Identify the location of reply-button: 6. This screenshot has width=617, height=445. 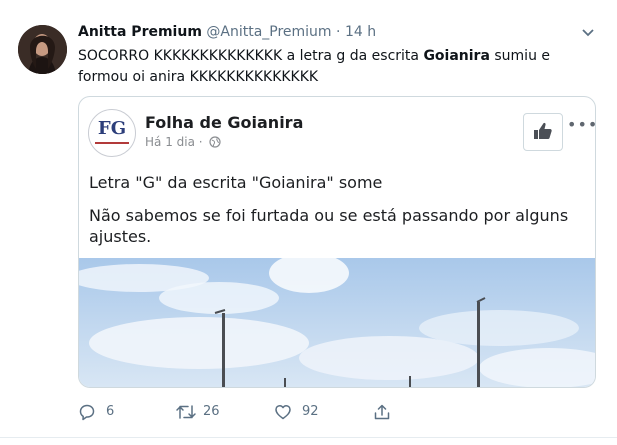
(108, 412).